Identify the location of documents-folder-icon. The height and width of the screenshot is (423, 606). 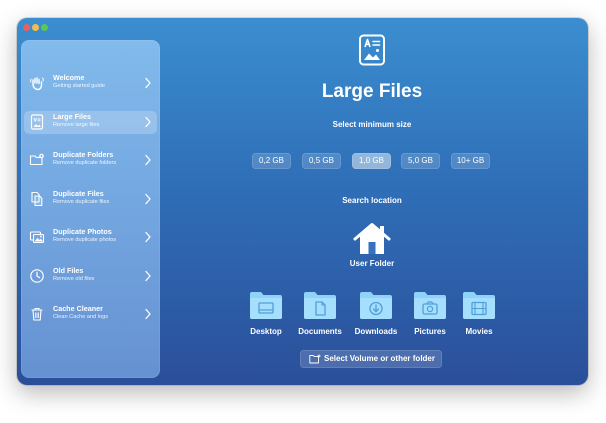
(320, 305).